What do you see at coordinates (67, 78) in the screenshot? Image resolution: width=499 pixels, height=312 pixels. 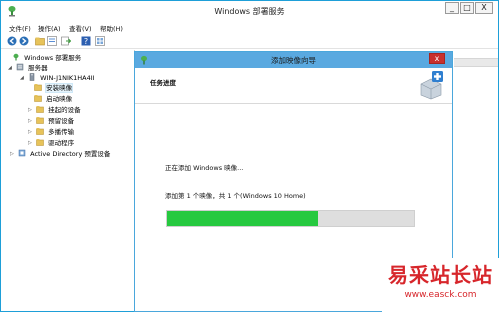 I see `tree-item-label: WIN-J1NIK1HA4II` at bounding box center [67, 78].